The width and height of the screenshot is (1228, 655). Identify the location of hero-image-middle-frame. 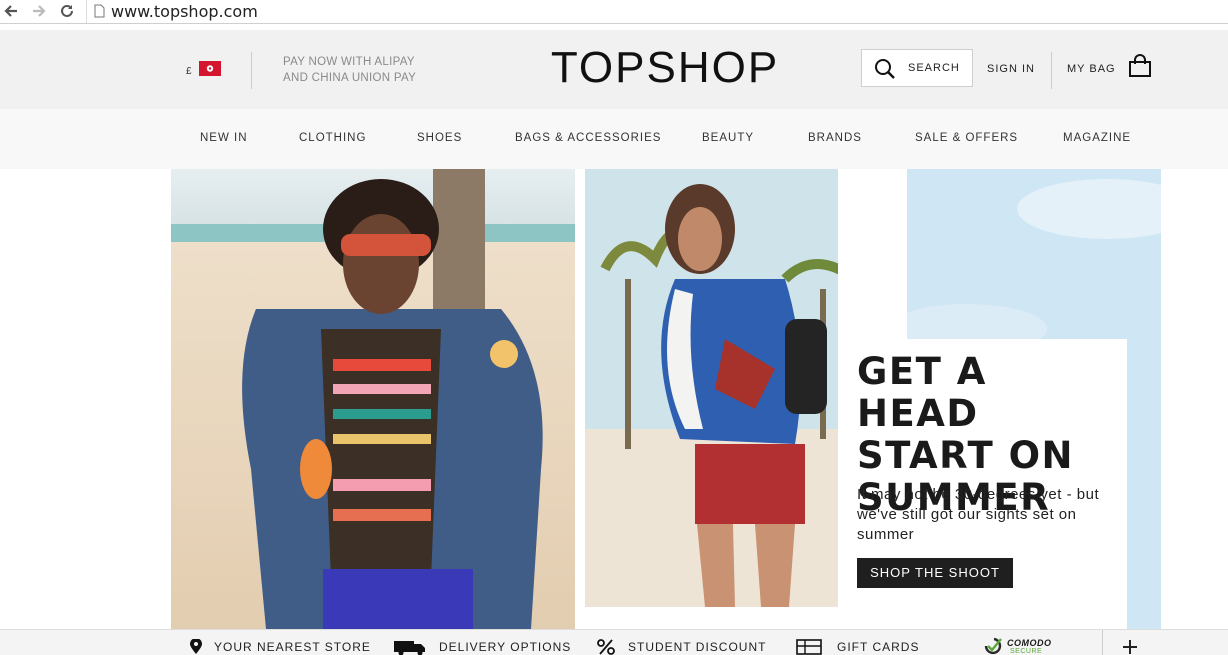
(706, 393).